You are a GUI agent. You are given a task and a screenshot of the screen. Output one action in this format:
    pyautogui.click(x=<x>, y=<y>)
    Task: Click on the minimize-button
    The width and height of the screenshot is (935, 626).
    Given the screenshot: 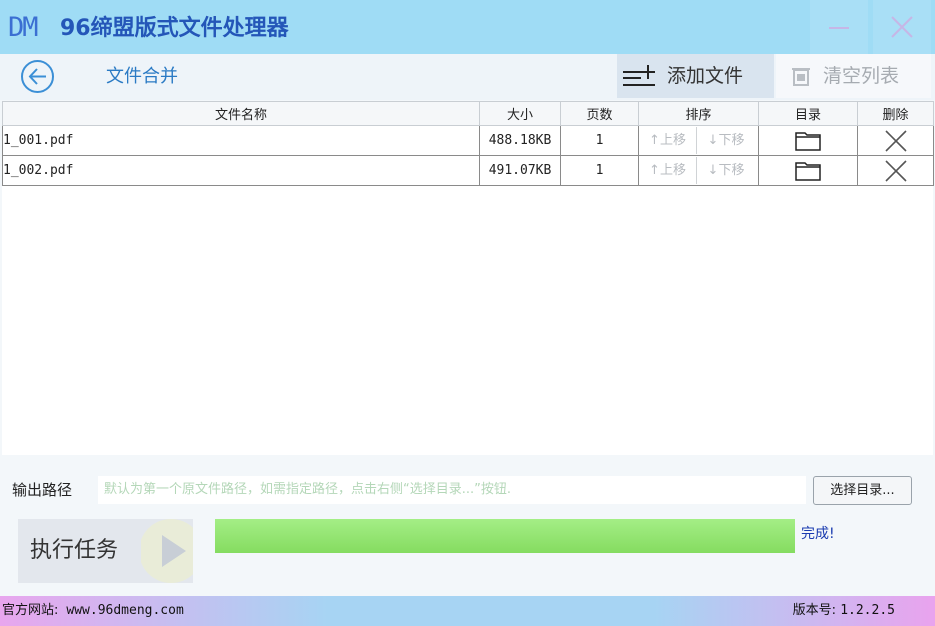 What is the action you would take?
    pyautogui.click(x=839, y=27)
    